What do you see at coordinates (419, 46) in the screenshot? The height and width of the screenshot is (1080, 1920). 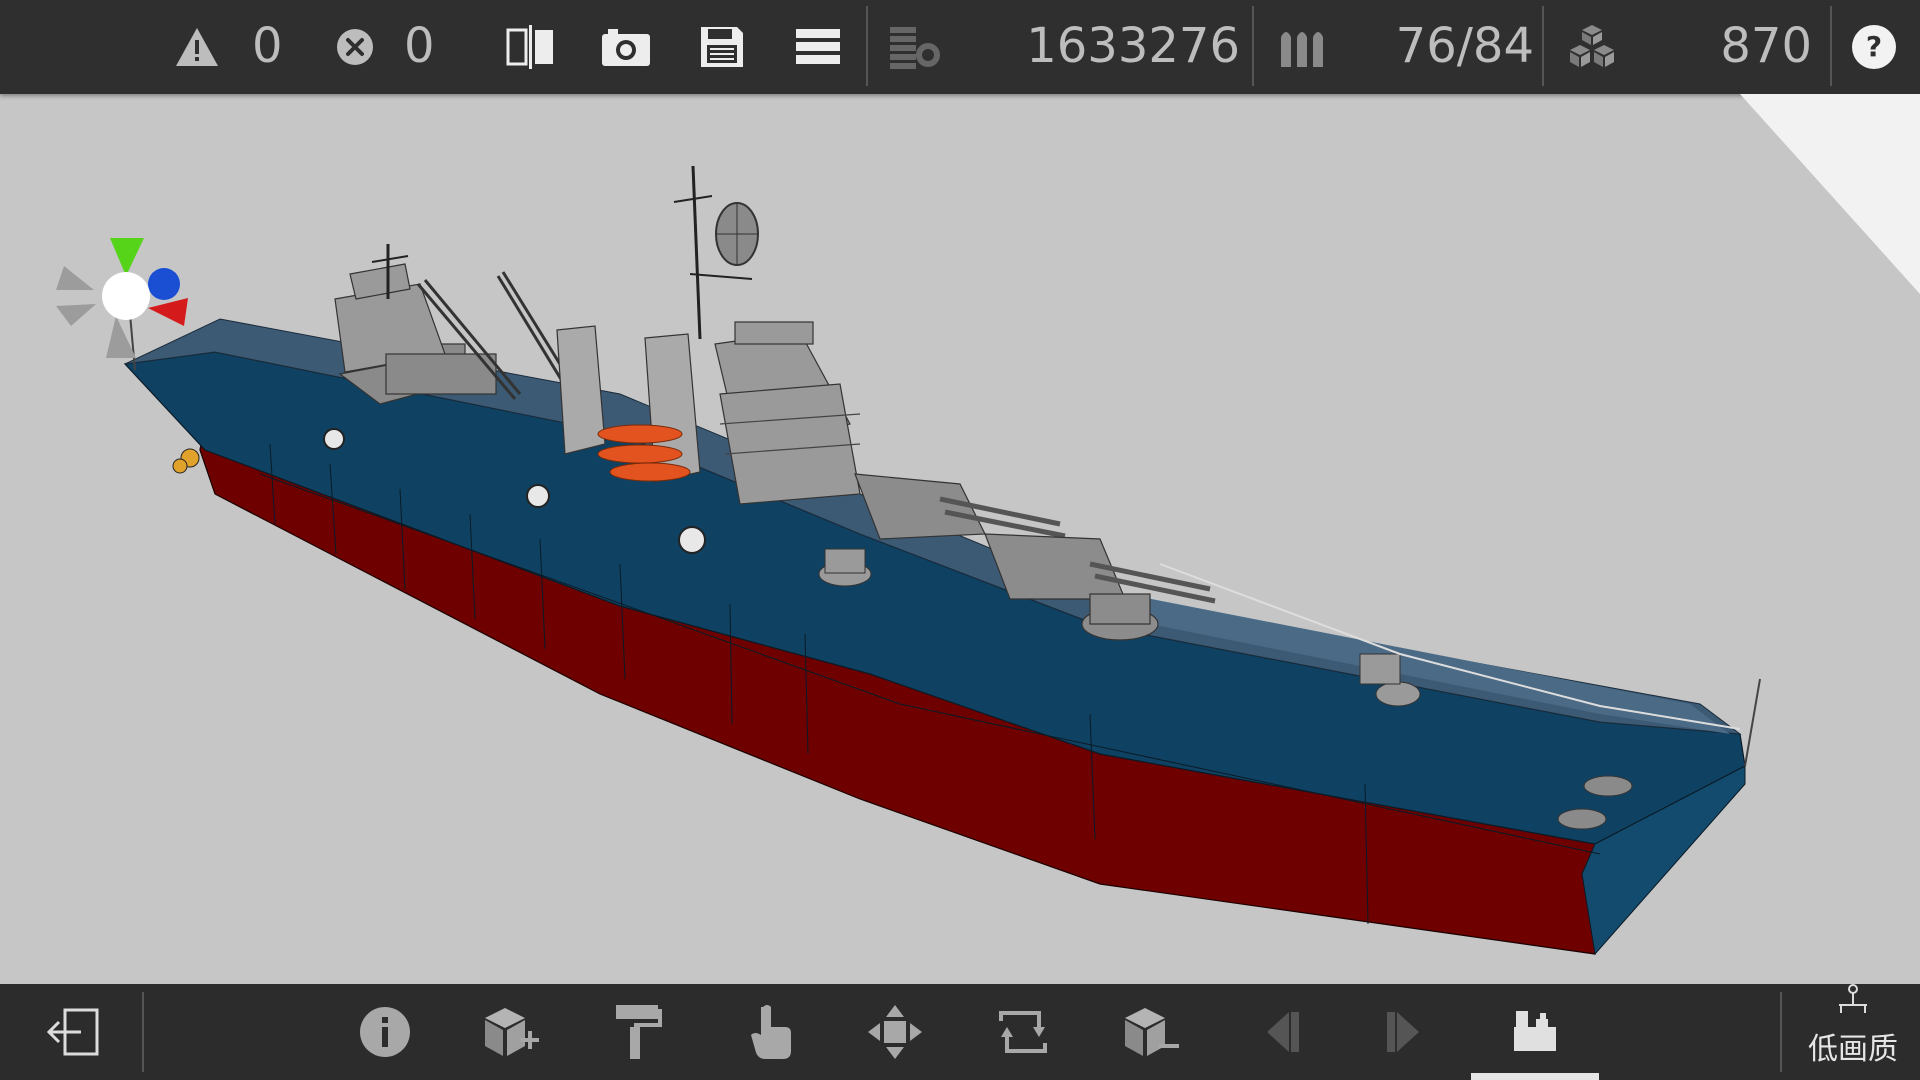 I see `errors-count: 0` at bounding box center [419, 46].